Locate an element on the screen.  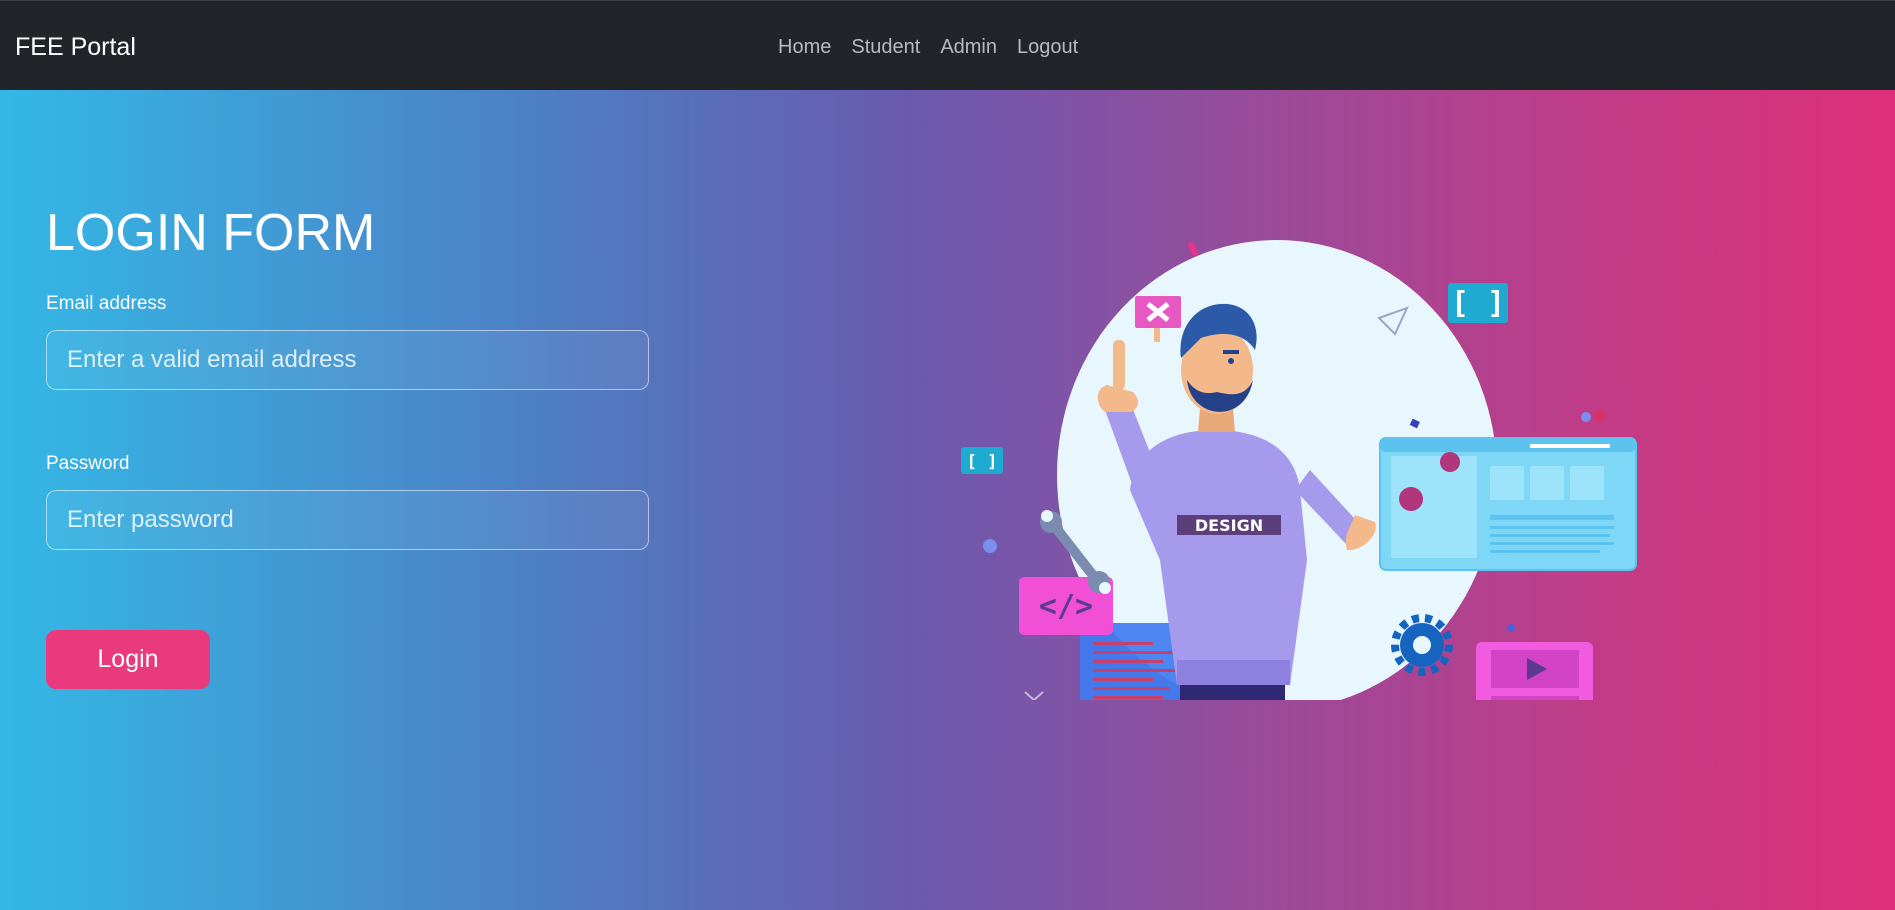
brackets-small-icon: [ ] is located at coordinates (982, 460).